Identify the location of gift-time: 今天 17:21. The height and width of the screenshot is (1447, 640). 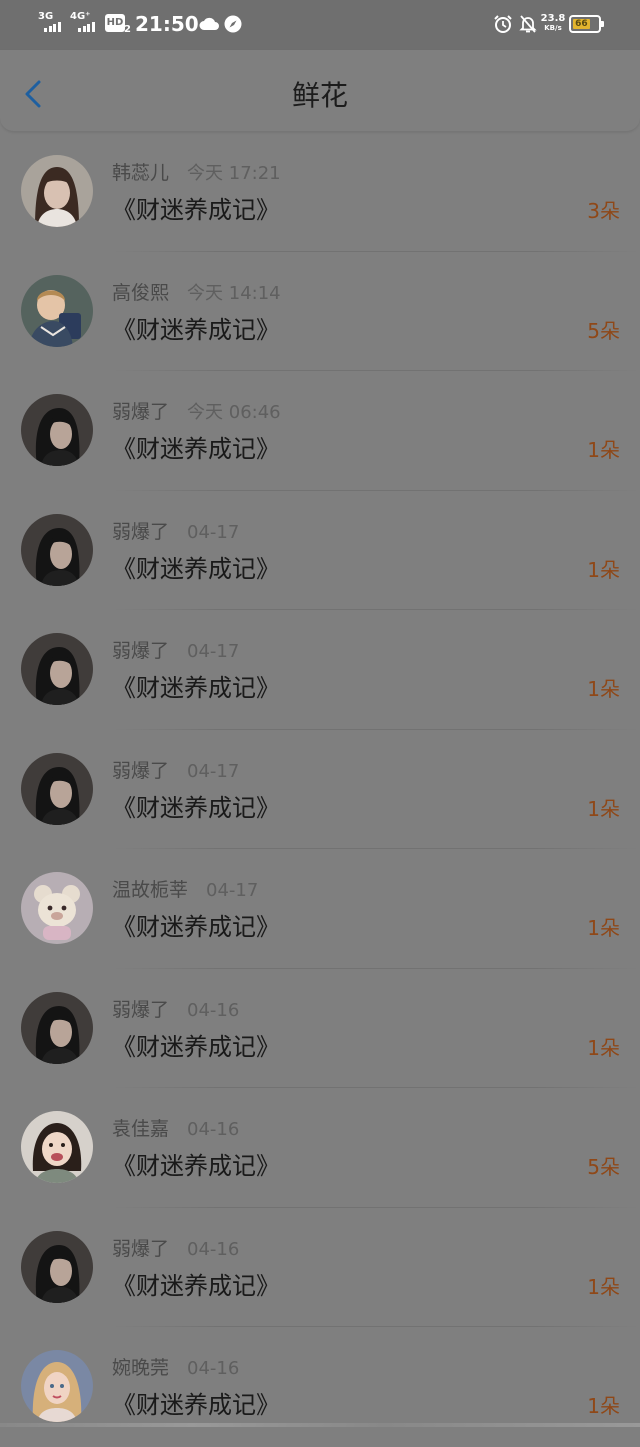
(234, 173).